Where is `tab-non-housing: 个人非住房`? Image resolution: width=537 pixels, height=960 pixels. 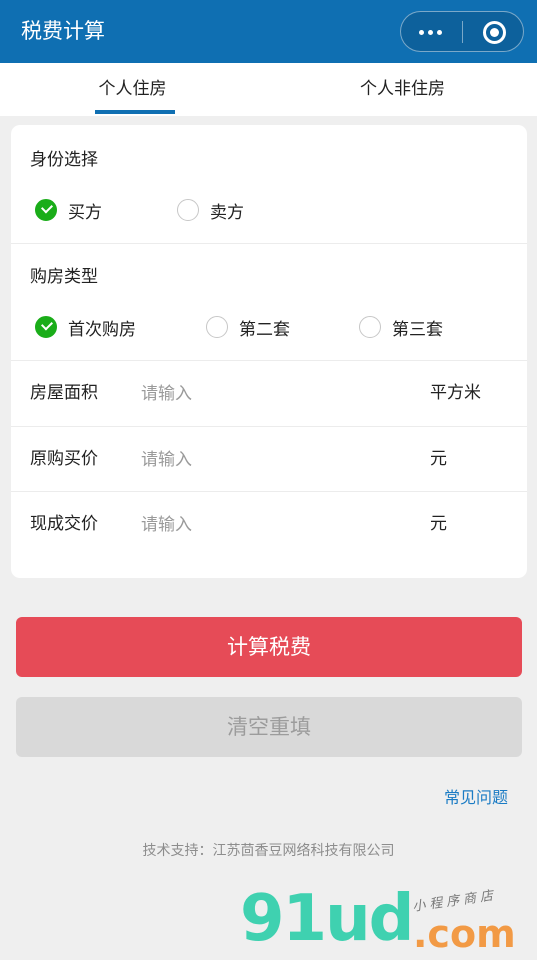 tab-non-housing: 个人非住房 is located at coordinates (402, 89).